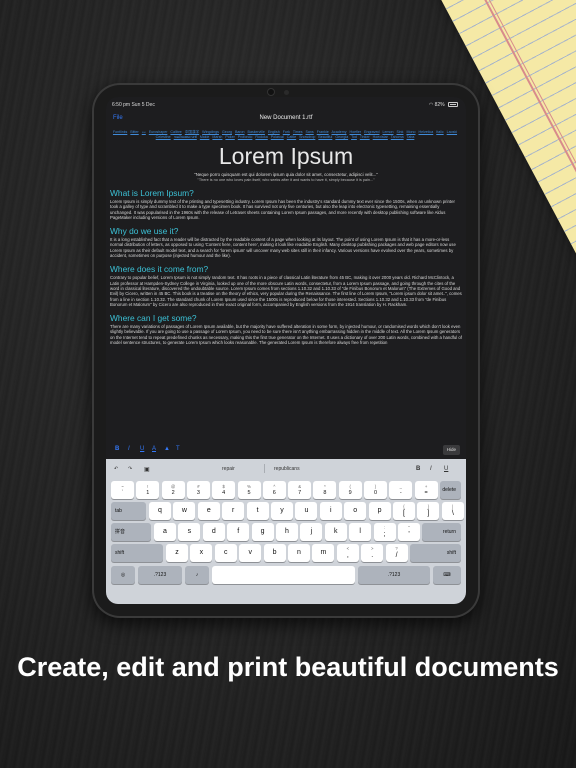 The height and width of the screenshot is (768, 576). Describe the element at coordinates (120, 132) in the screenshot. I see `font-link: Fontlinks` at that location.